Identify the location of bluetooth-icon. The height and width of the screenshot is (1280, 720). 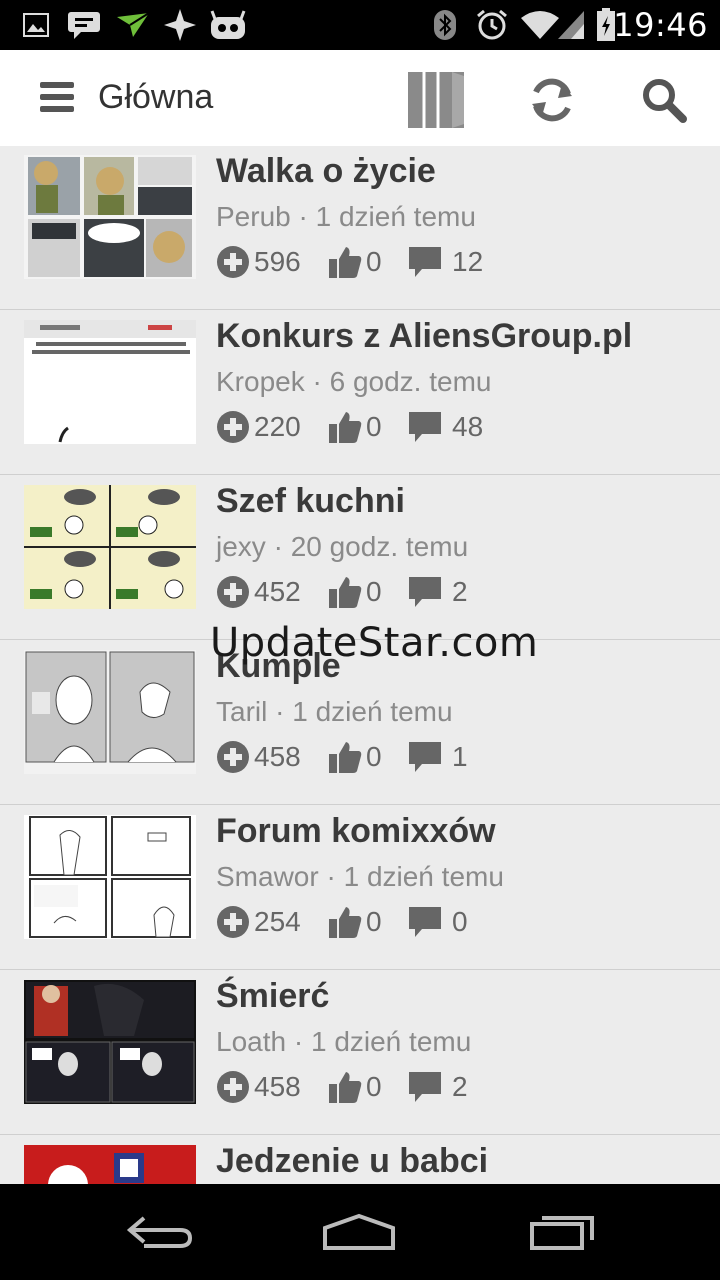
(445, 25).